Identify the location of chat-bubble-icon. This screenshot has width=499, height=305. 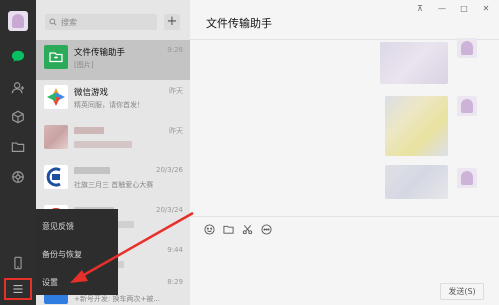
(266, 229).